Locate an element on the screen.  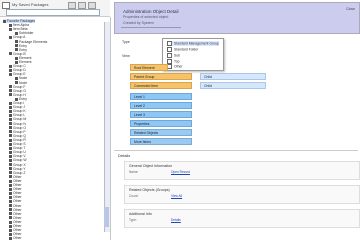
tree-scrollbar is located at coordinates (107, 127).